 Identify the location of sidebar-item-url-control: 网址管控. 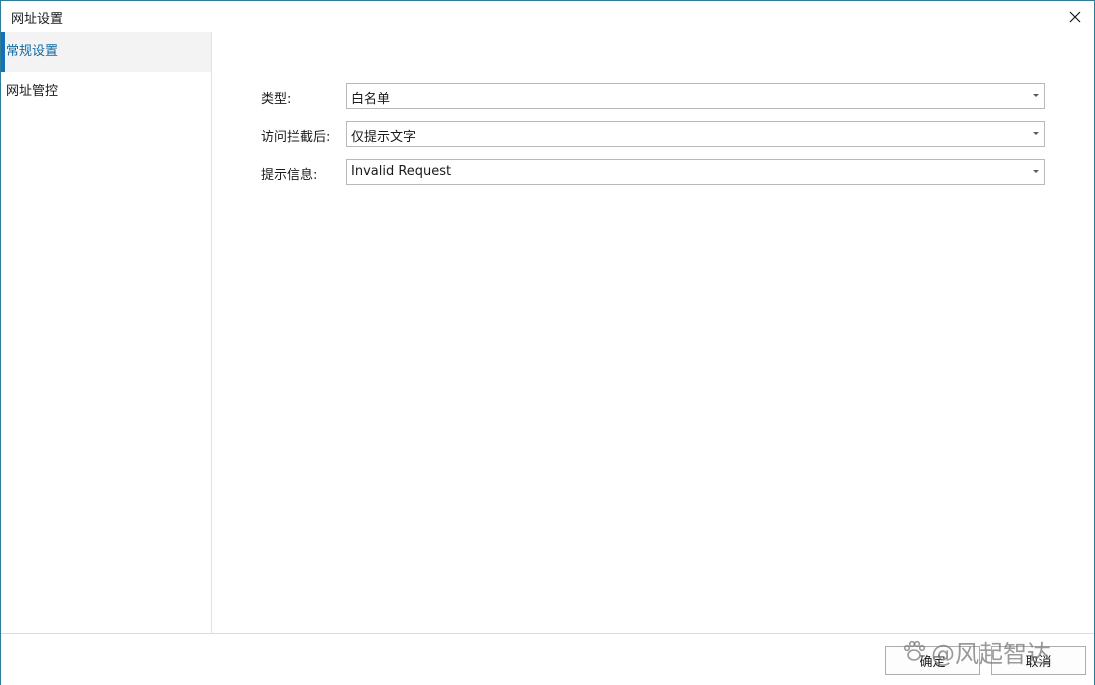
(106, 92).